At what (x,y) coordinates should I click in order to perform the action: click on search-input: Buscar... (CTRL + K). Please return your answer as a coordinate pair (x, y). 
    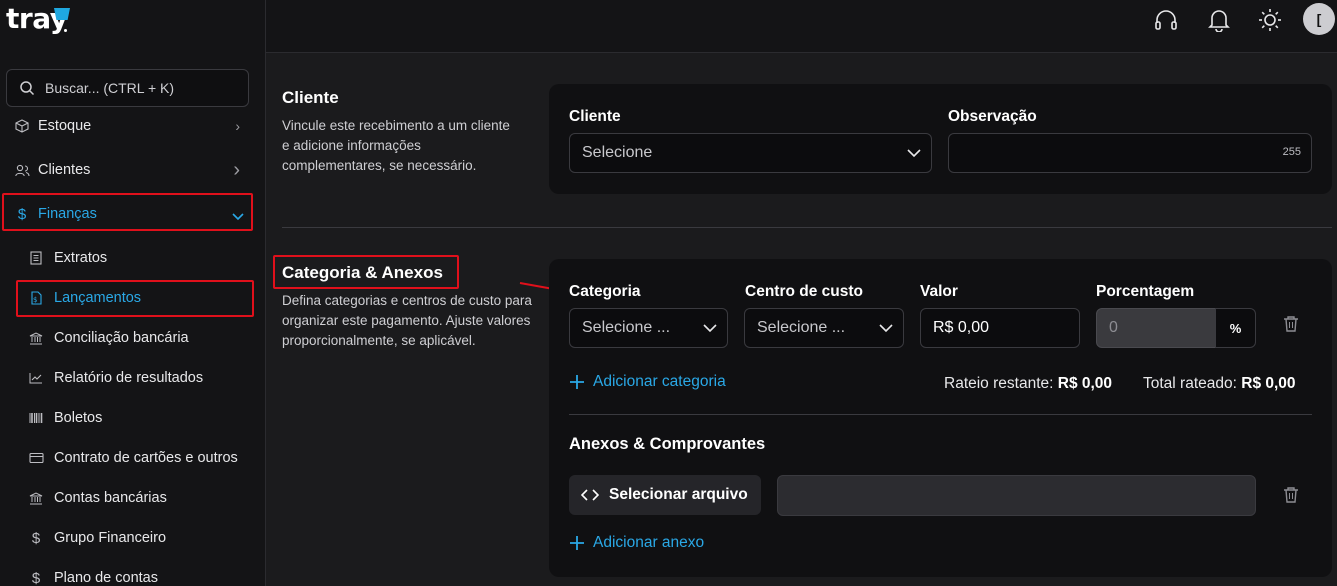
    Looking at the image, I should click on (127, 88).